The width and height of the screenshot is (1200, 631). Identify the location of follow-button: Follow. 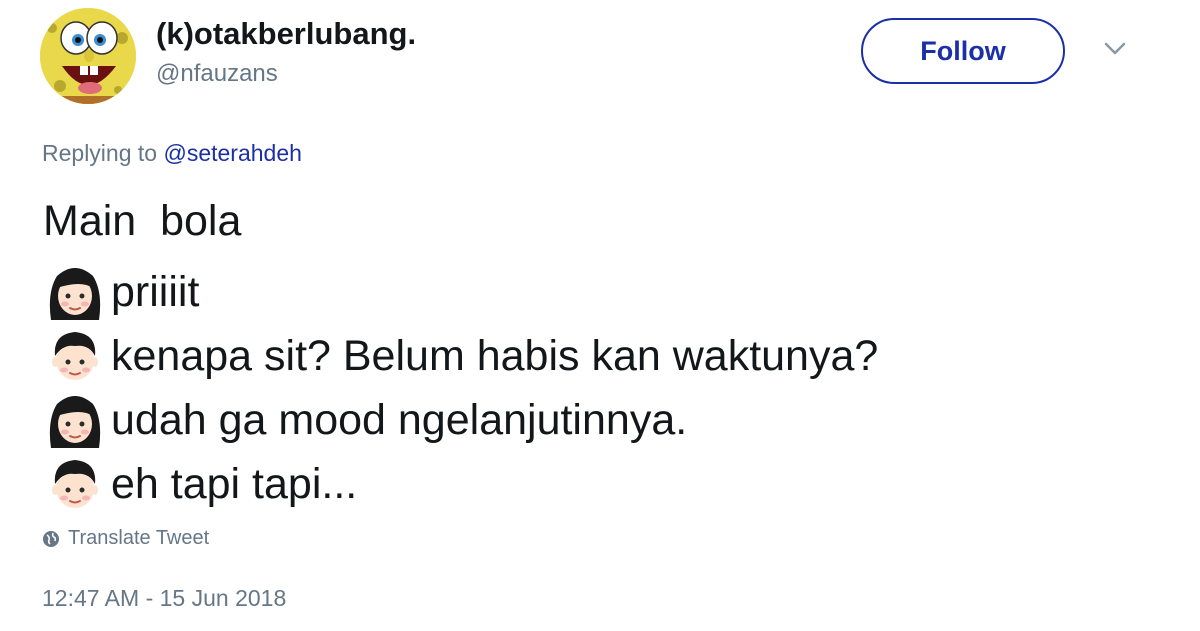
(963, 51).